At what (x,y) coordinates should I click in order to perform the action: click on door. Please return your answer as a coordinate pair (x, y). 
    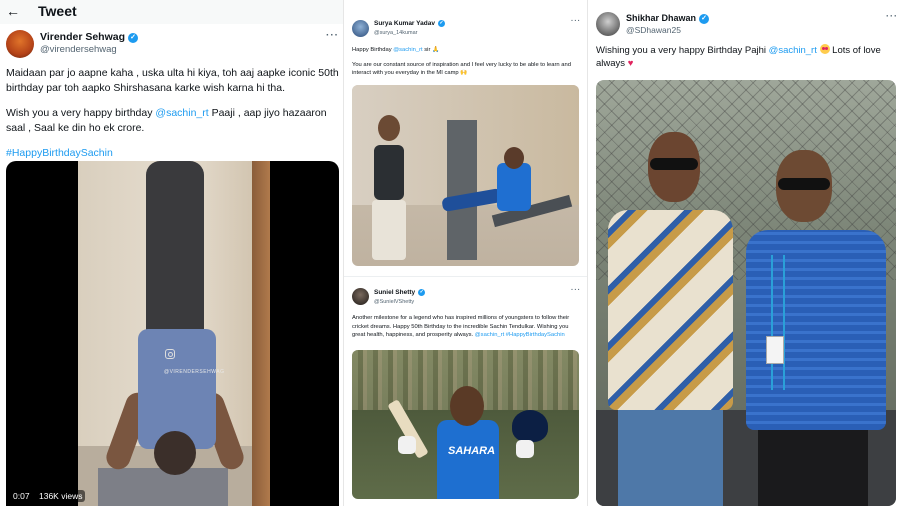
    Looking at the image, I should click on (261, 333).